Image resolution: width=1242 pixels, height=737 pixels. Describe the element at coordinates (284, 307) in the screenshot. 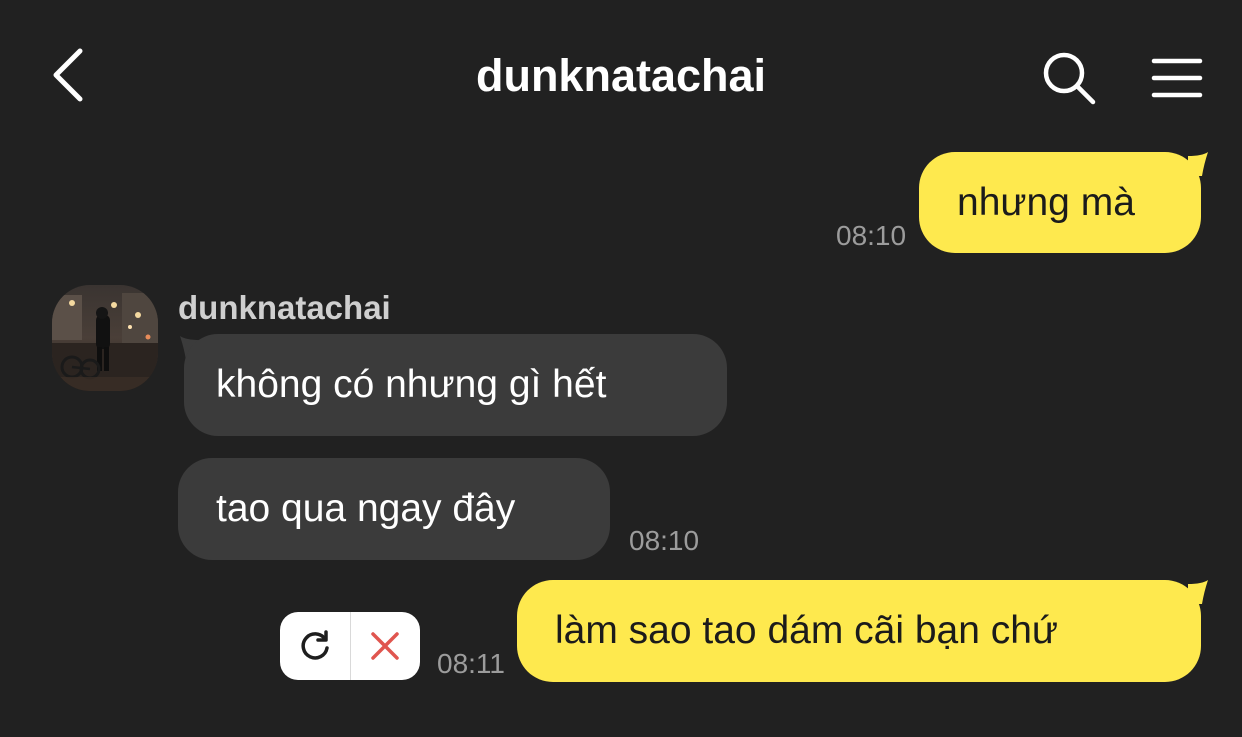

I see `sender-name: dunknatachai` at that location.